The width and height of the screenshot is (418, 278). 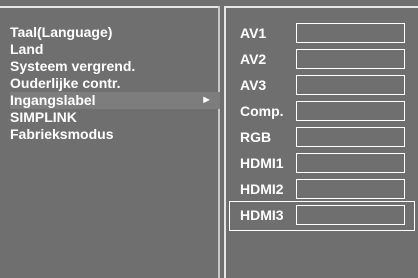 I want to click on input-row-av3: AV3, so click(x=322, y=85).